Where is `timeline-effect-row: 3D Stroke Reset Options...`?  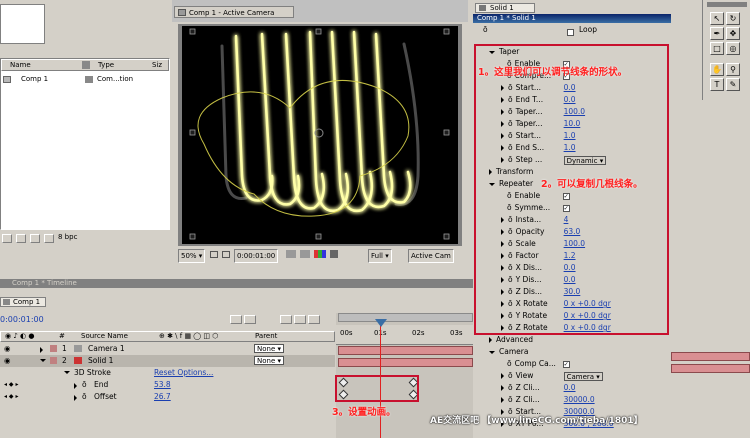 timeline-effect-row: 3D Stroke Reset Options... is located at coordinates (167, 373).